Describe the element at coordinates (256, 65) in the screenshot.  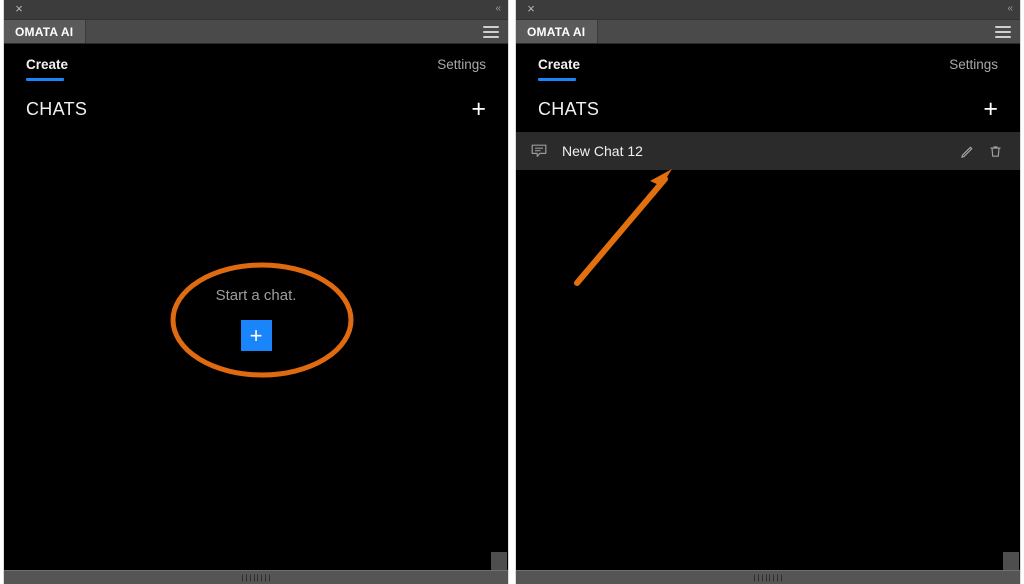
I see `nav-row-left: Create Settings` at that location.